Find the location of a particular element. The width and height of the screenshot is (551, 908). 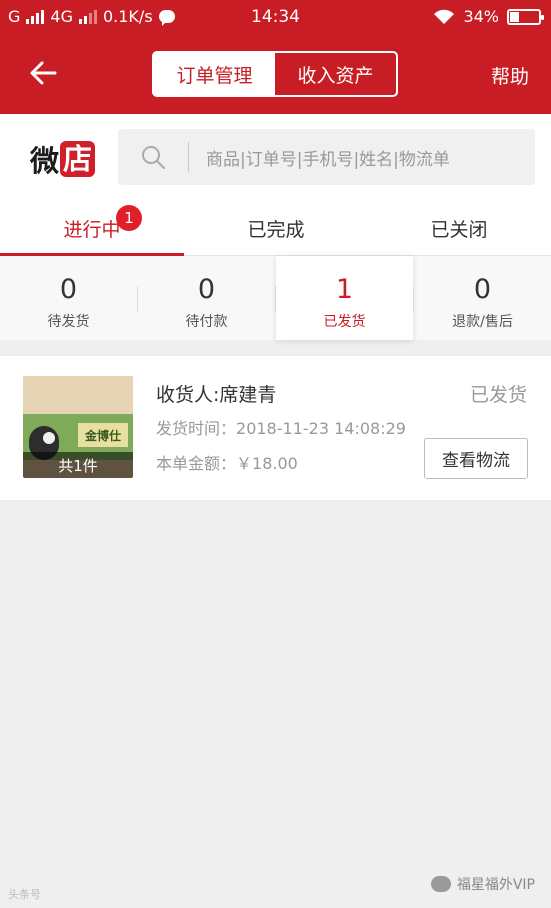

wechat-icon is located at coordinates (440, 884).